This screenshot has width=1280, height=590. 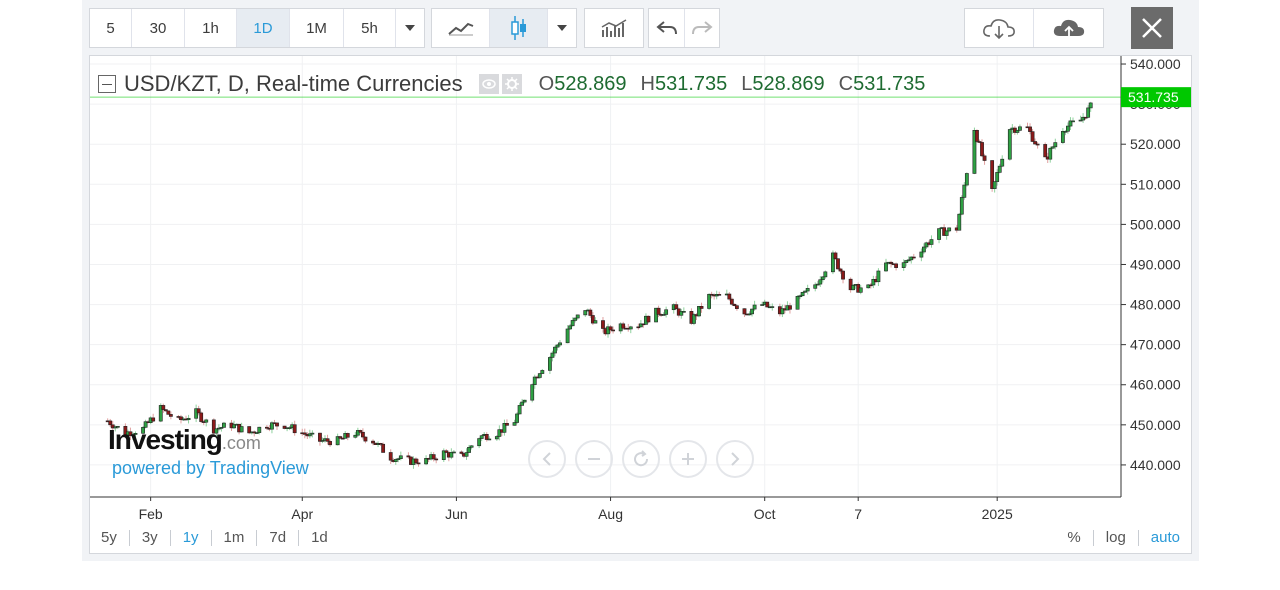 What do you see at coordinates (1155, 224) in the screenshot?
I see `y-tick-label: 500.000` at bounding box center [1155, 224].